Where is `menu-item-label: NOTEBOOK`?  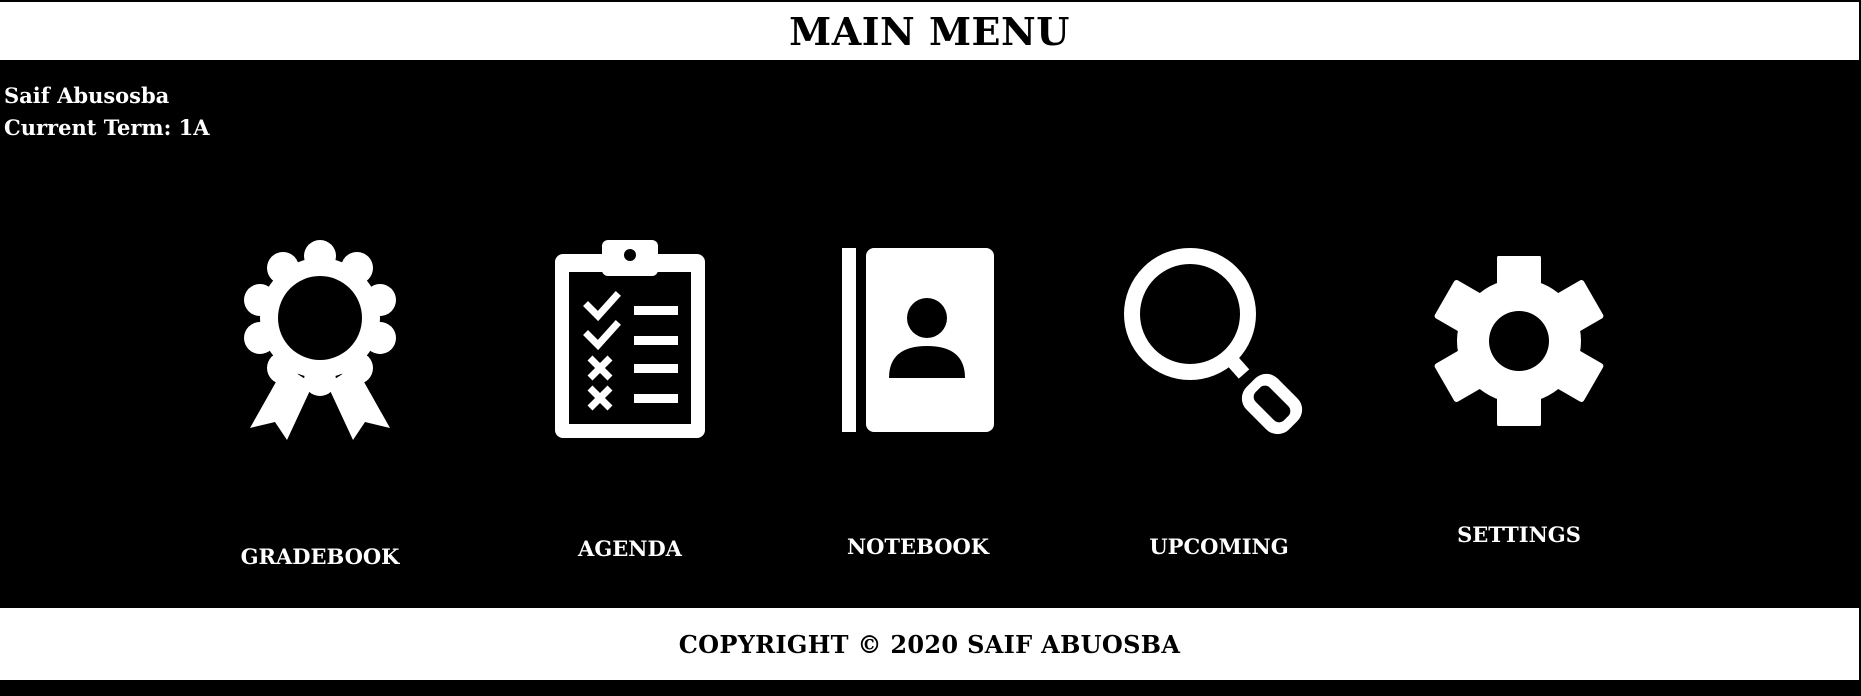 menu-item-label: NOTEBOOK is located at coordinates (918, 546).